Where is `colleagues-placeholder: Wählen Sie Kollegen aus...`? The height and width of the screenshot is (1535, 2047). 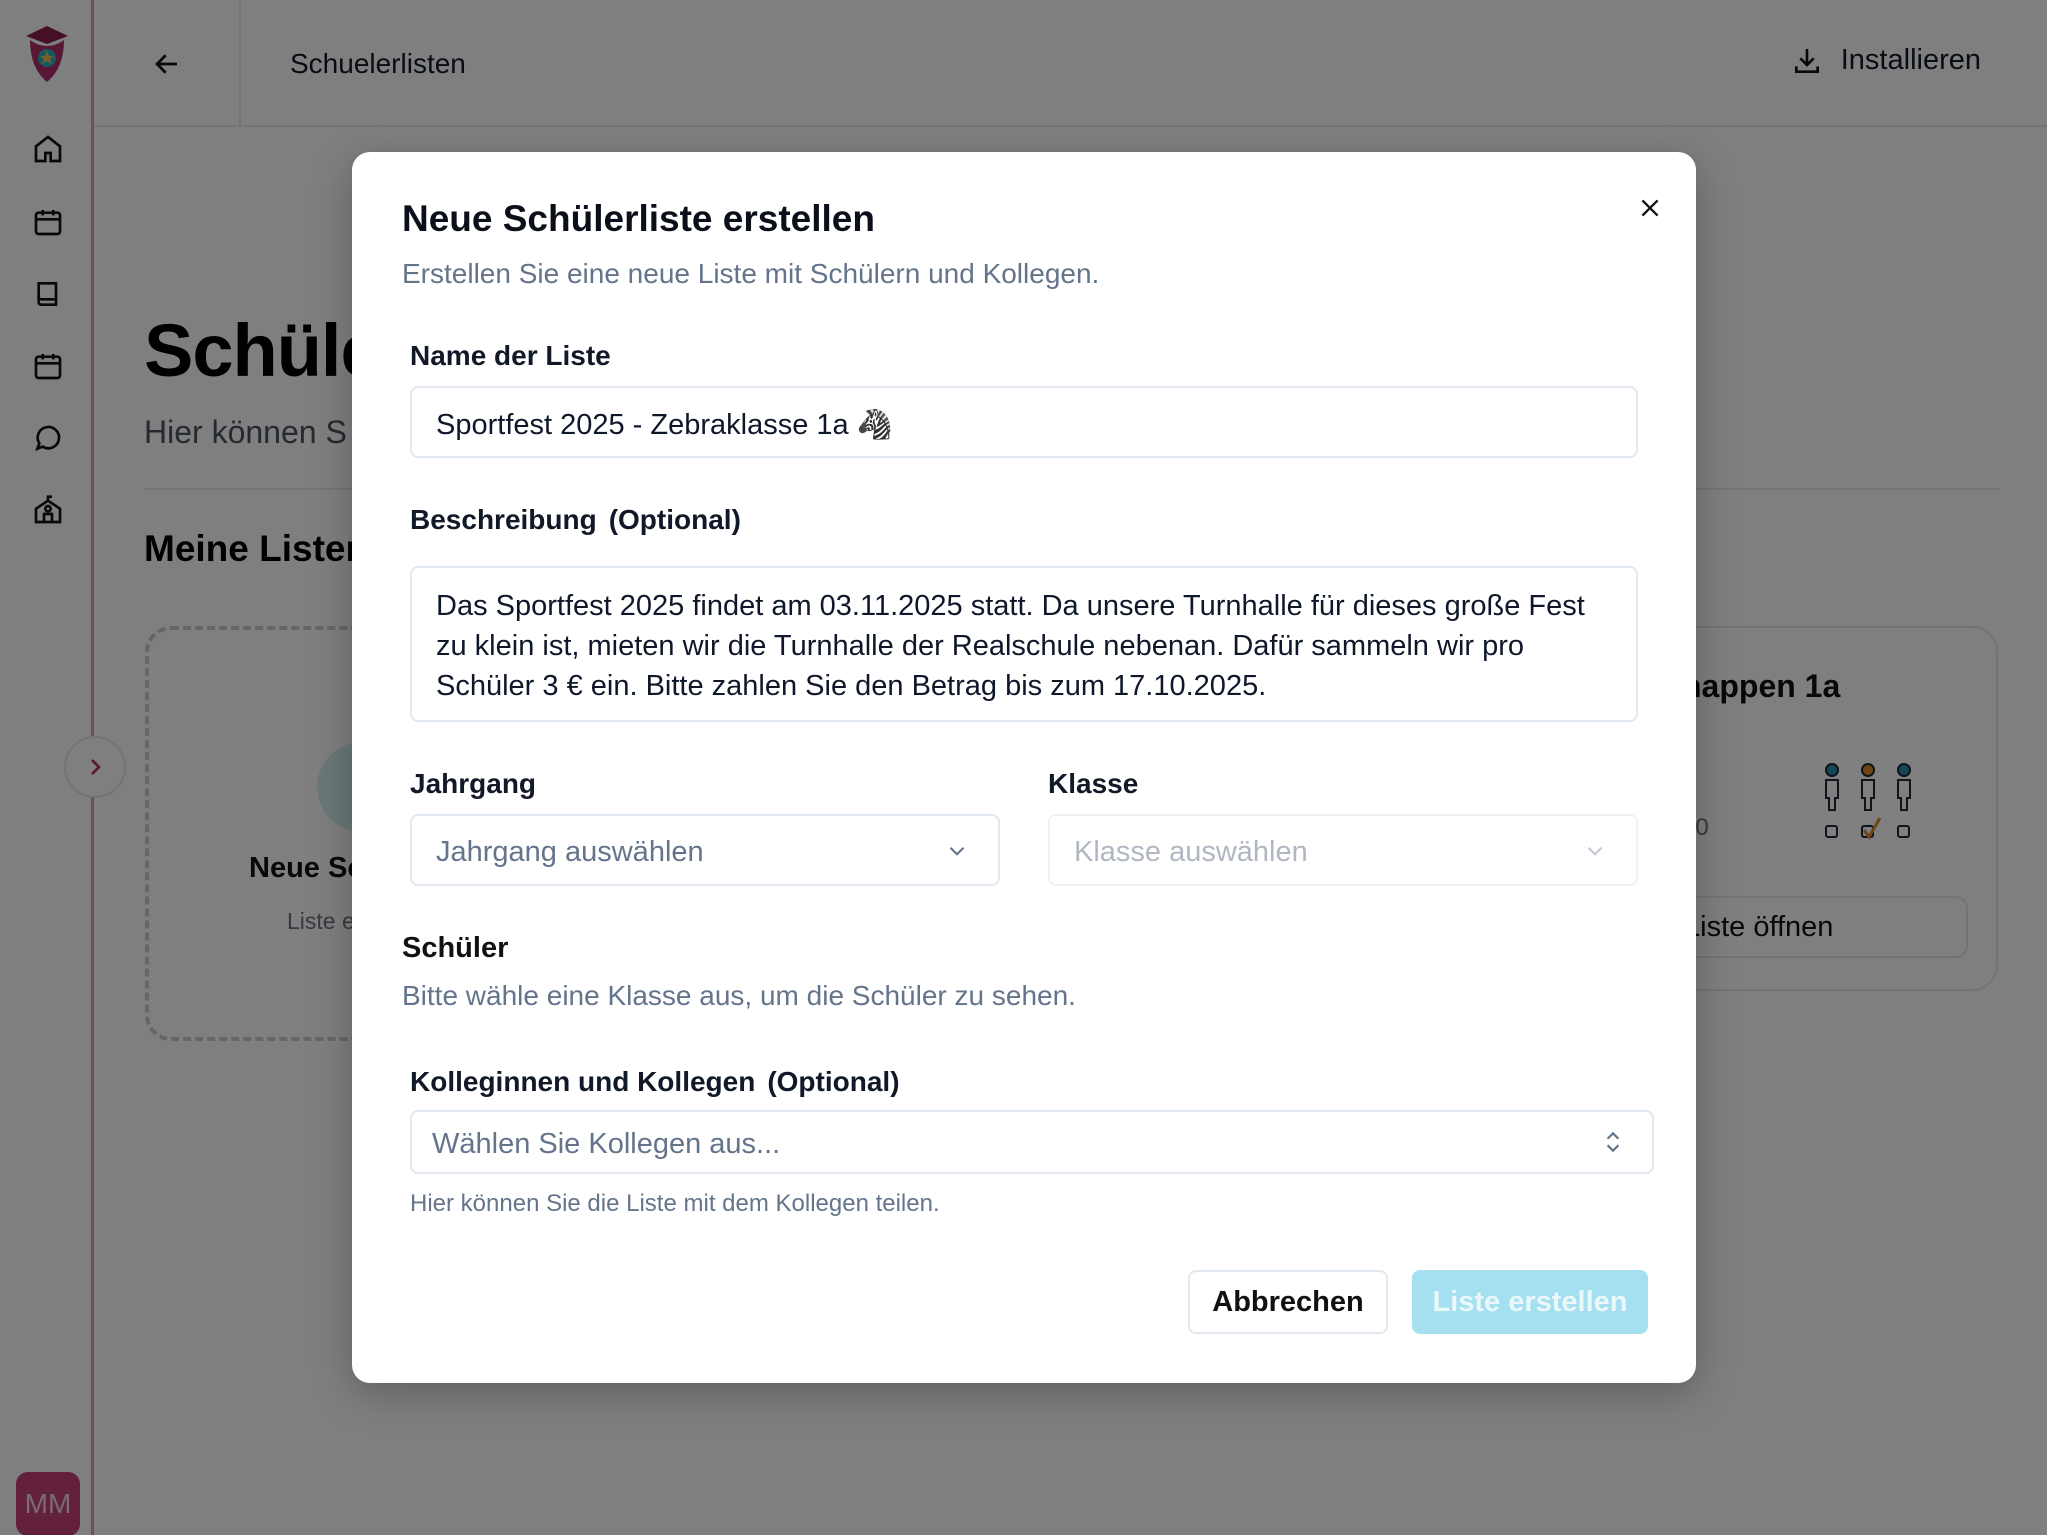
colleagues-placeholder: Wählen Sie Kollegen aus... is located at coordinates (606, 1144).